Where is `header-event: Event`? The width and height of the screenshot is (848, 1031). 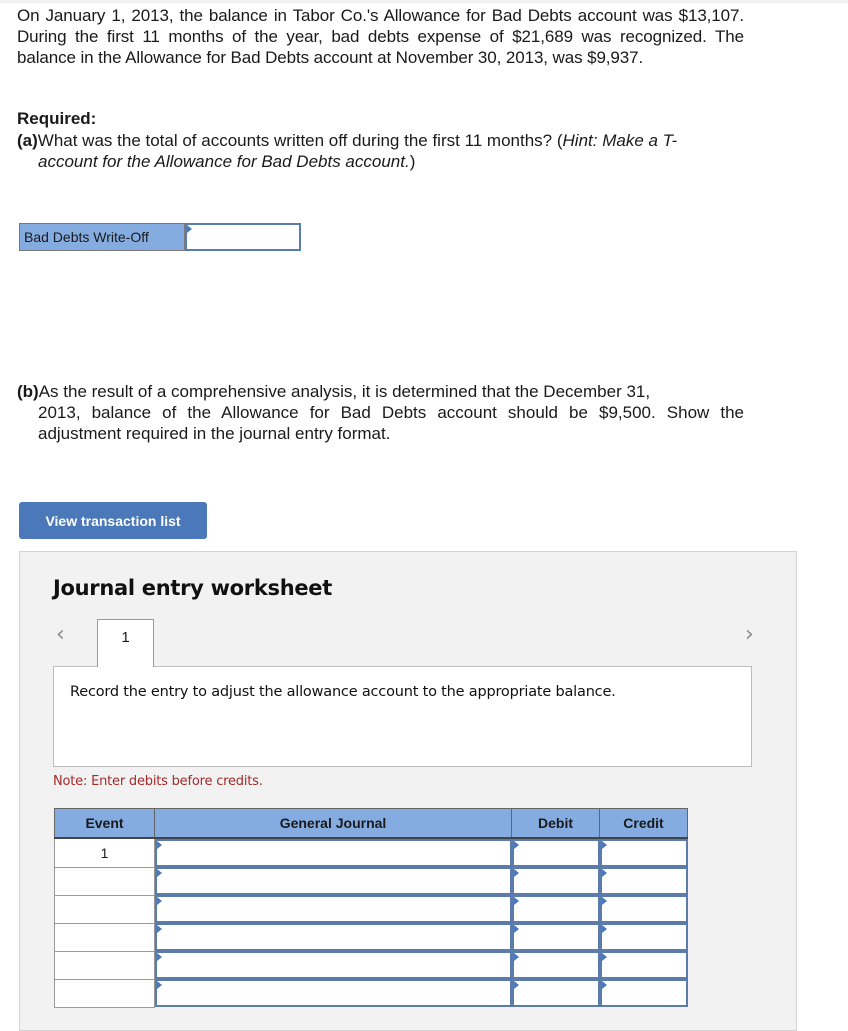
header-event: Event is located at coordinates (104, 823).